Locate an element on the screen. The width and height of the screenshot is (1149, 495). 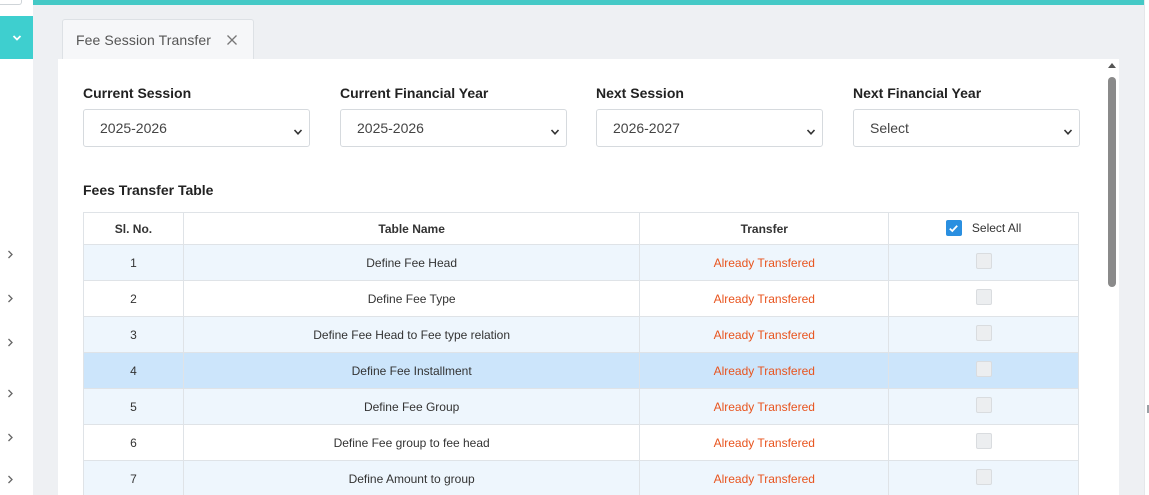
vertical-scrollbar is located at coordinates (1112, 277).